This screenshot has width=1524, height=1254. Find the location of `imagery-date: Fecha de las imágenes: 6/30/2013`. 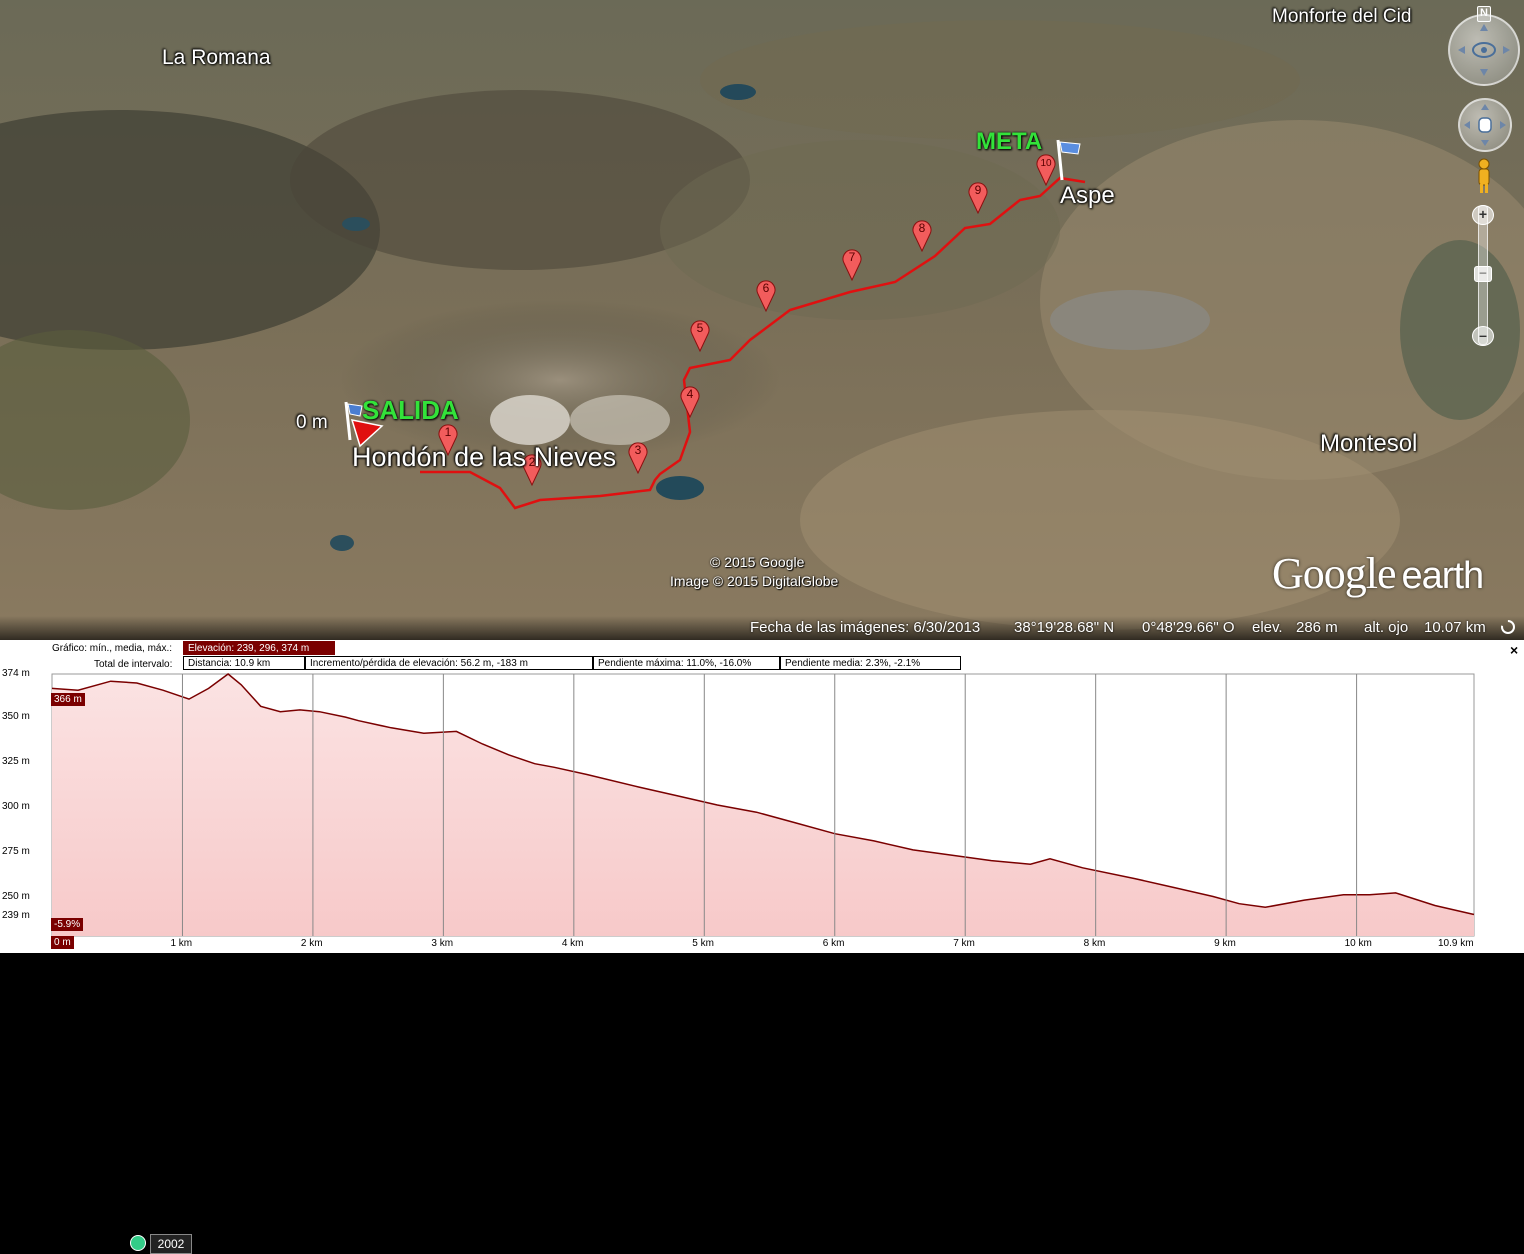

imagery-date: Fecha de las imágenes: 6/30/2013 is located at coordinates (865, 627).